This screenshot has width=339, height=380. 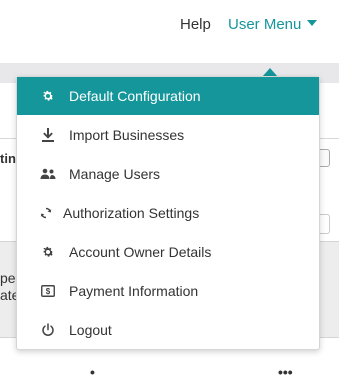 I want to click on menu-item-authorization-settings: Authorization Settings, so click(x=168, y=213).